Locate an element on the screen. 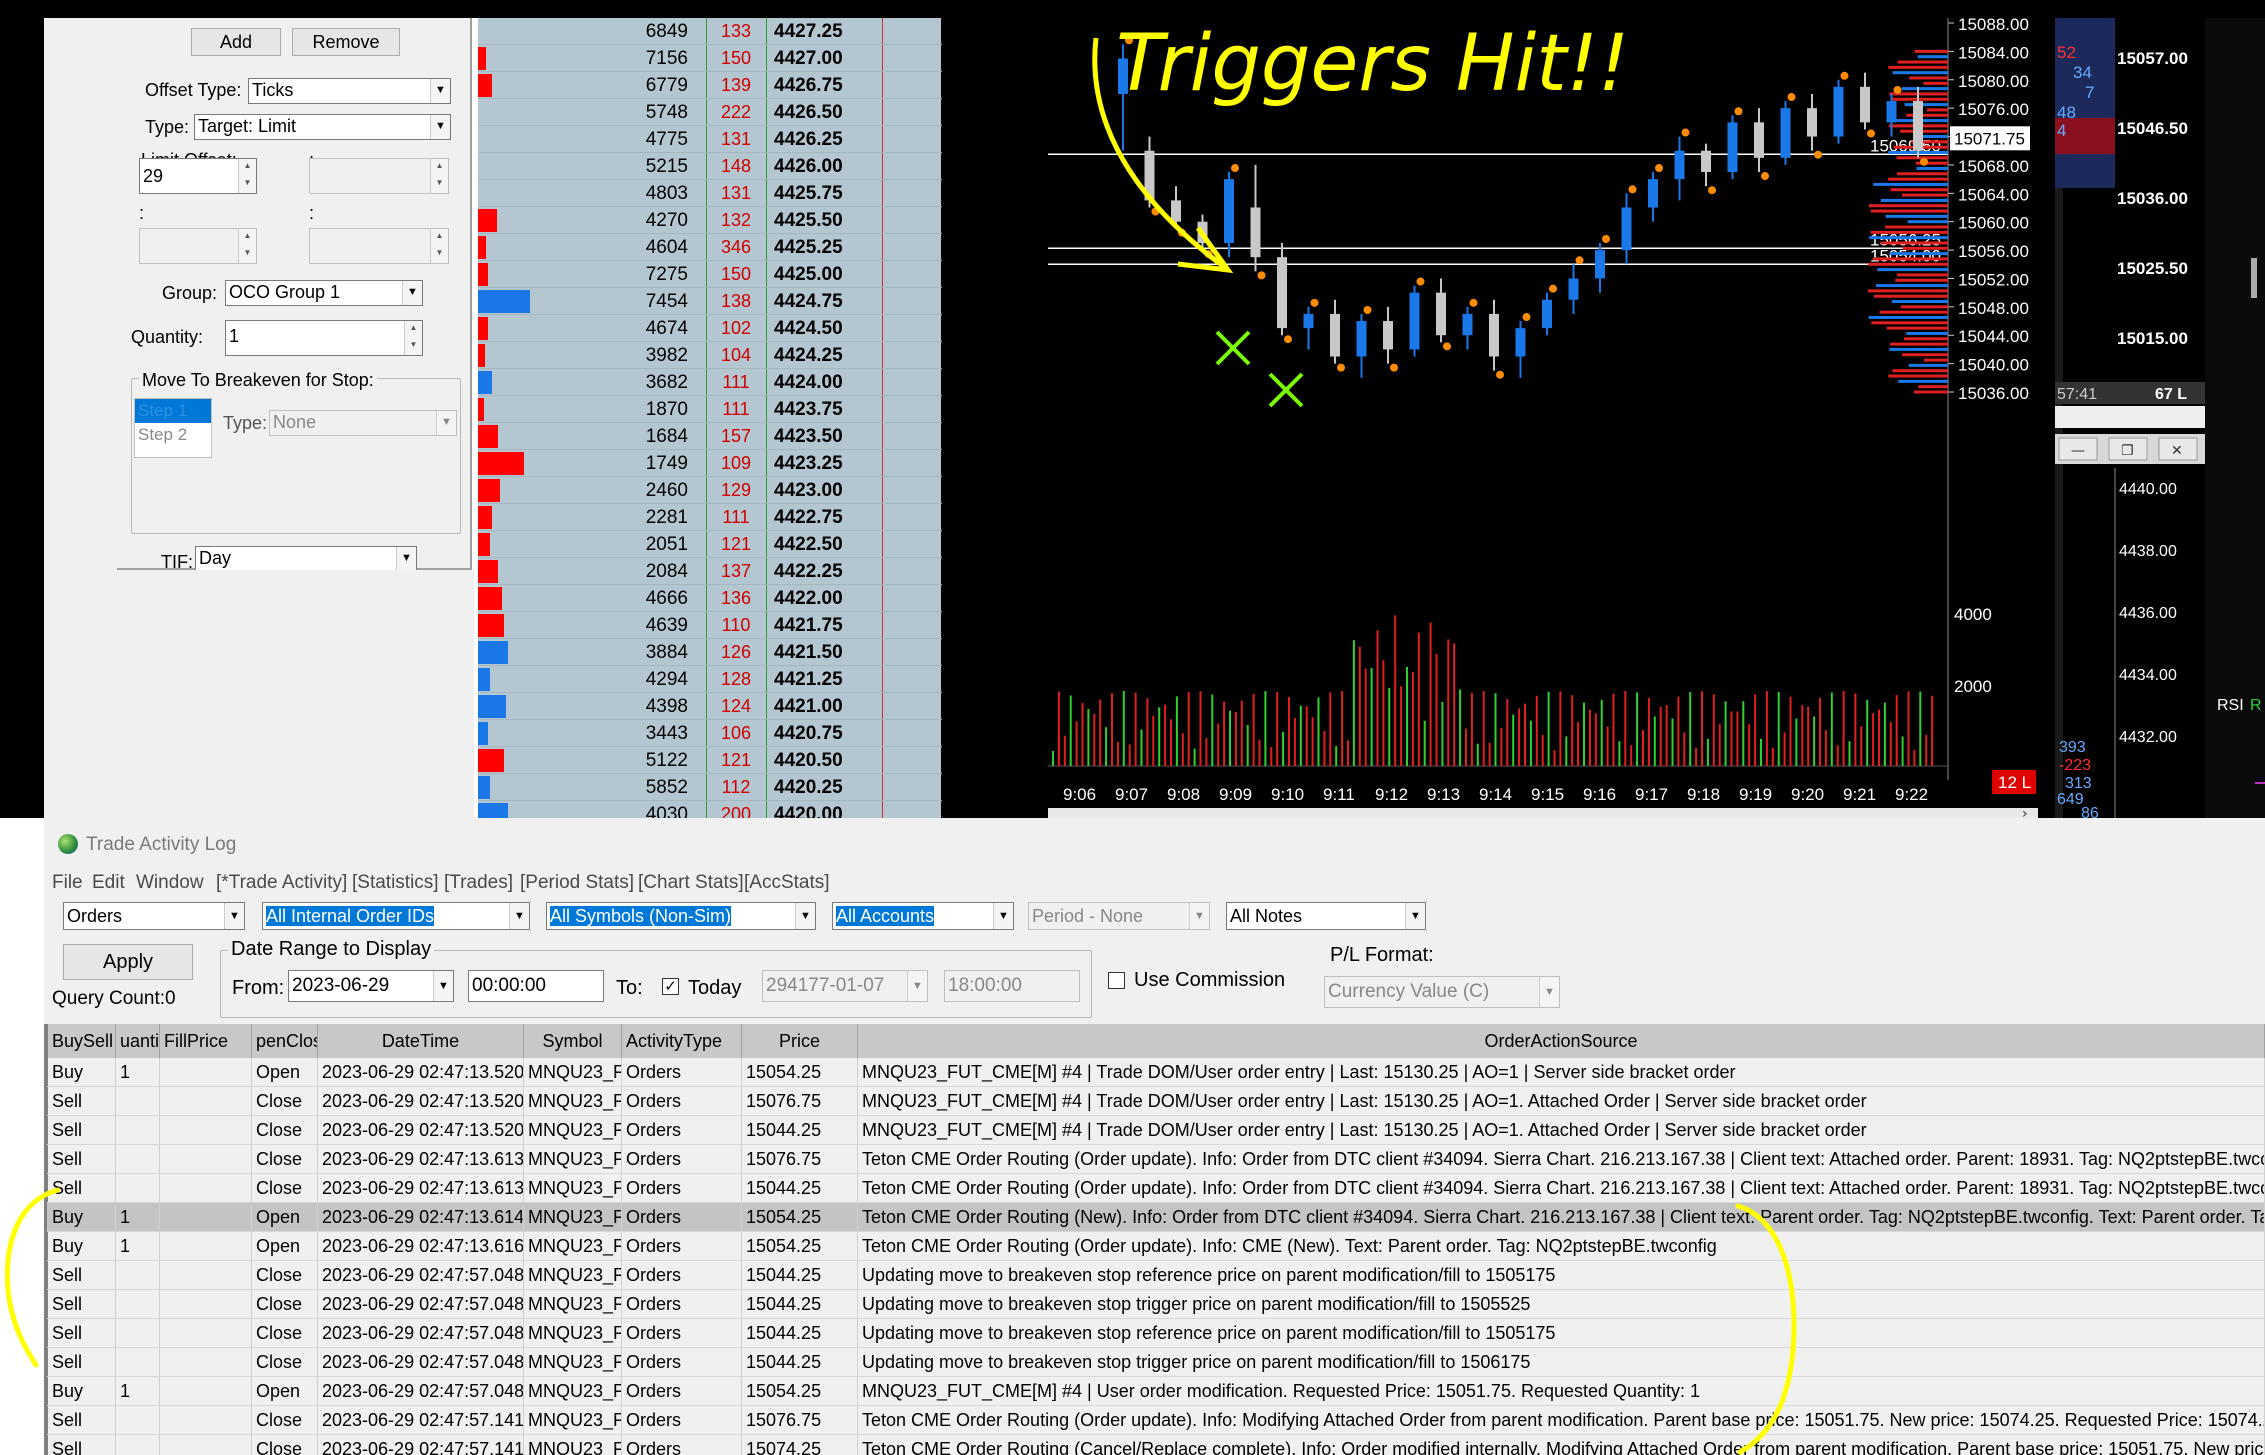 This screenshot has height=1455, width=2265. column-header: BuySell is located at coordinates (82, 1041).